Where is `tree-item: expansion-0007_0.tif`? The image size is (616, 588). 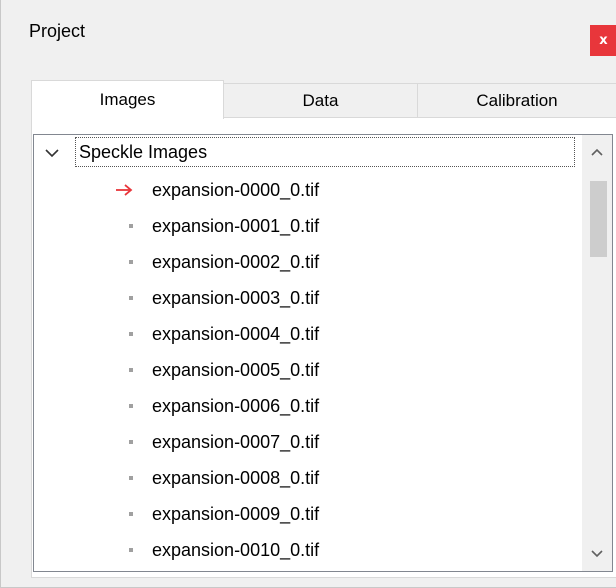 tree-item: expansion-0007_0.tif is located at coordinates (308, 442).